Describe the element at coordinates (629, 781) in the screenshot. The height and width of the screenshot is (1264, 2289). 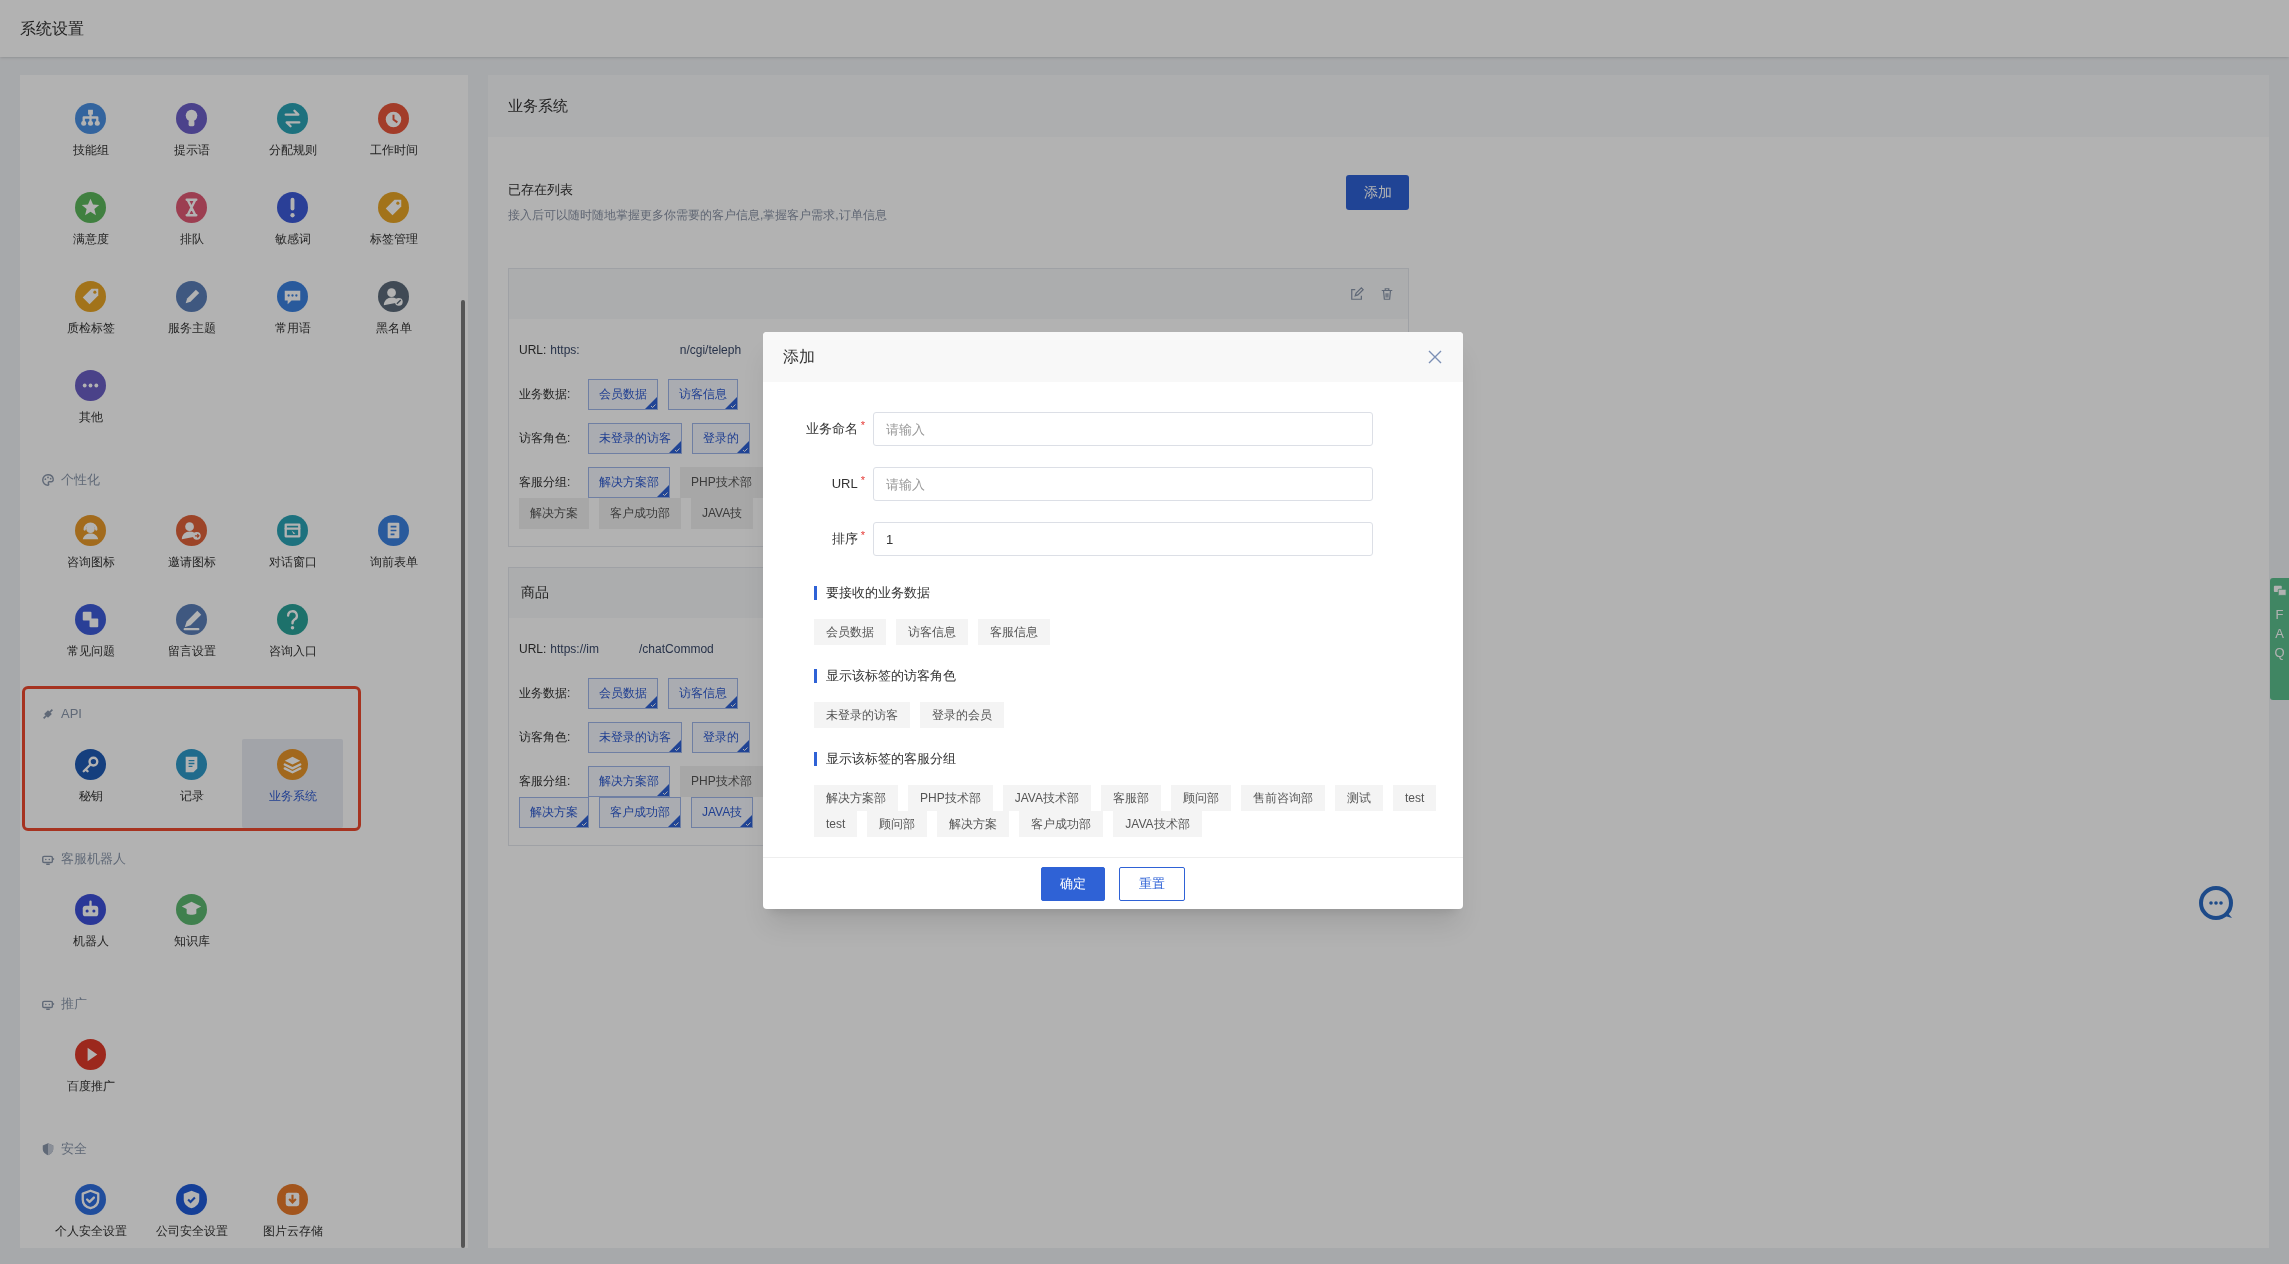
I see `category-tag: 解决方案部` at that location.